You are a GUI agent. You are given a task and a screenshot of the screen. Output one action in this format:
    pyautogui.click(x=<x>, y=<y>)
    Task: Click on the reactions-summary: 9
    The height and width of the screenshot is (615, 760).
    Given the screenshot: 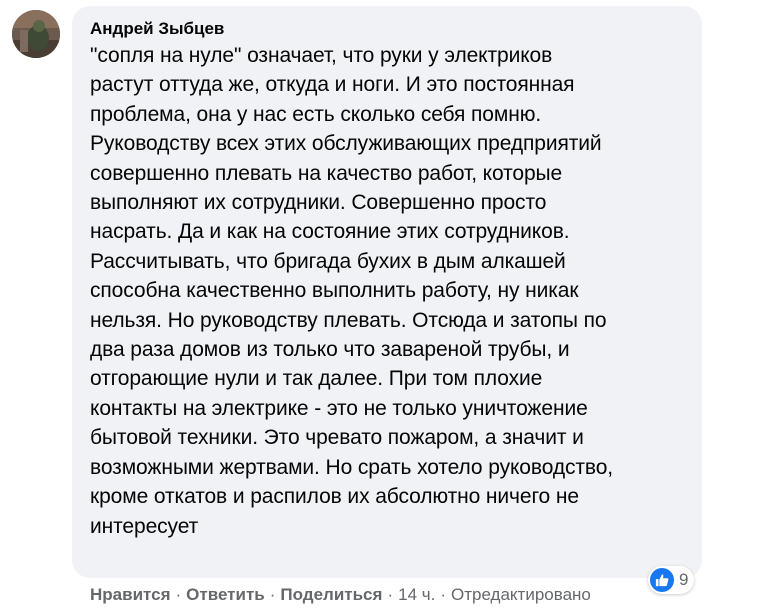 What is the action you would take?
    pyautogui.click(x=671, y=580)
    